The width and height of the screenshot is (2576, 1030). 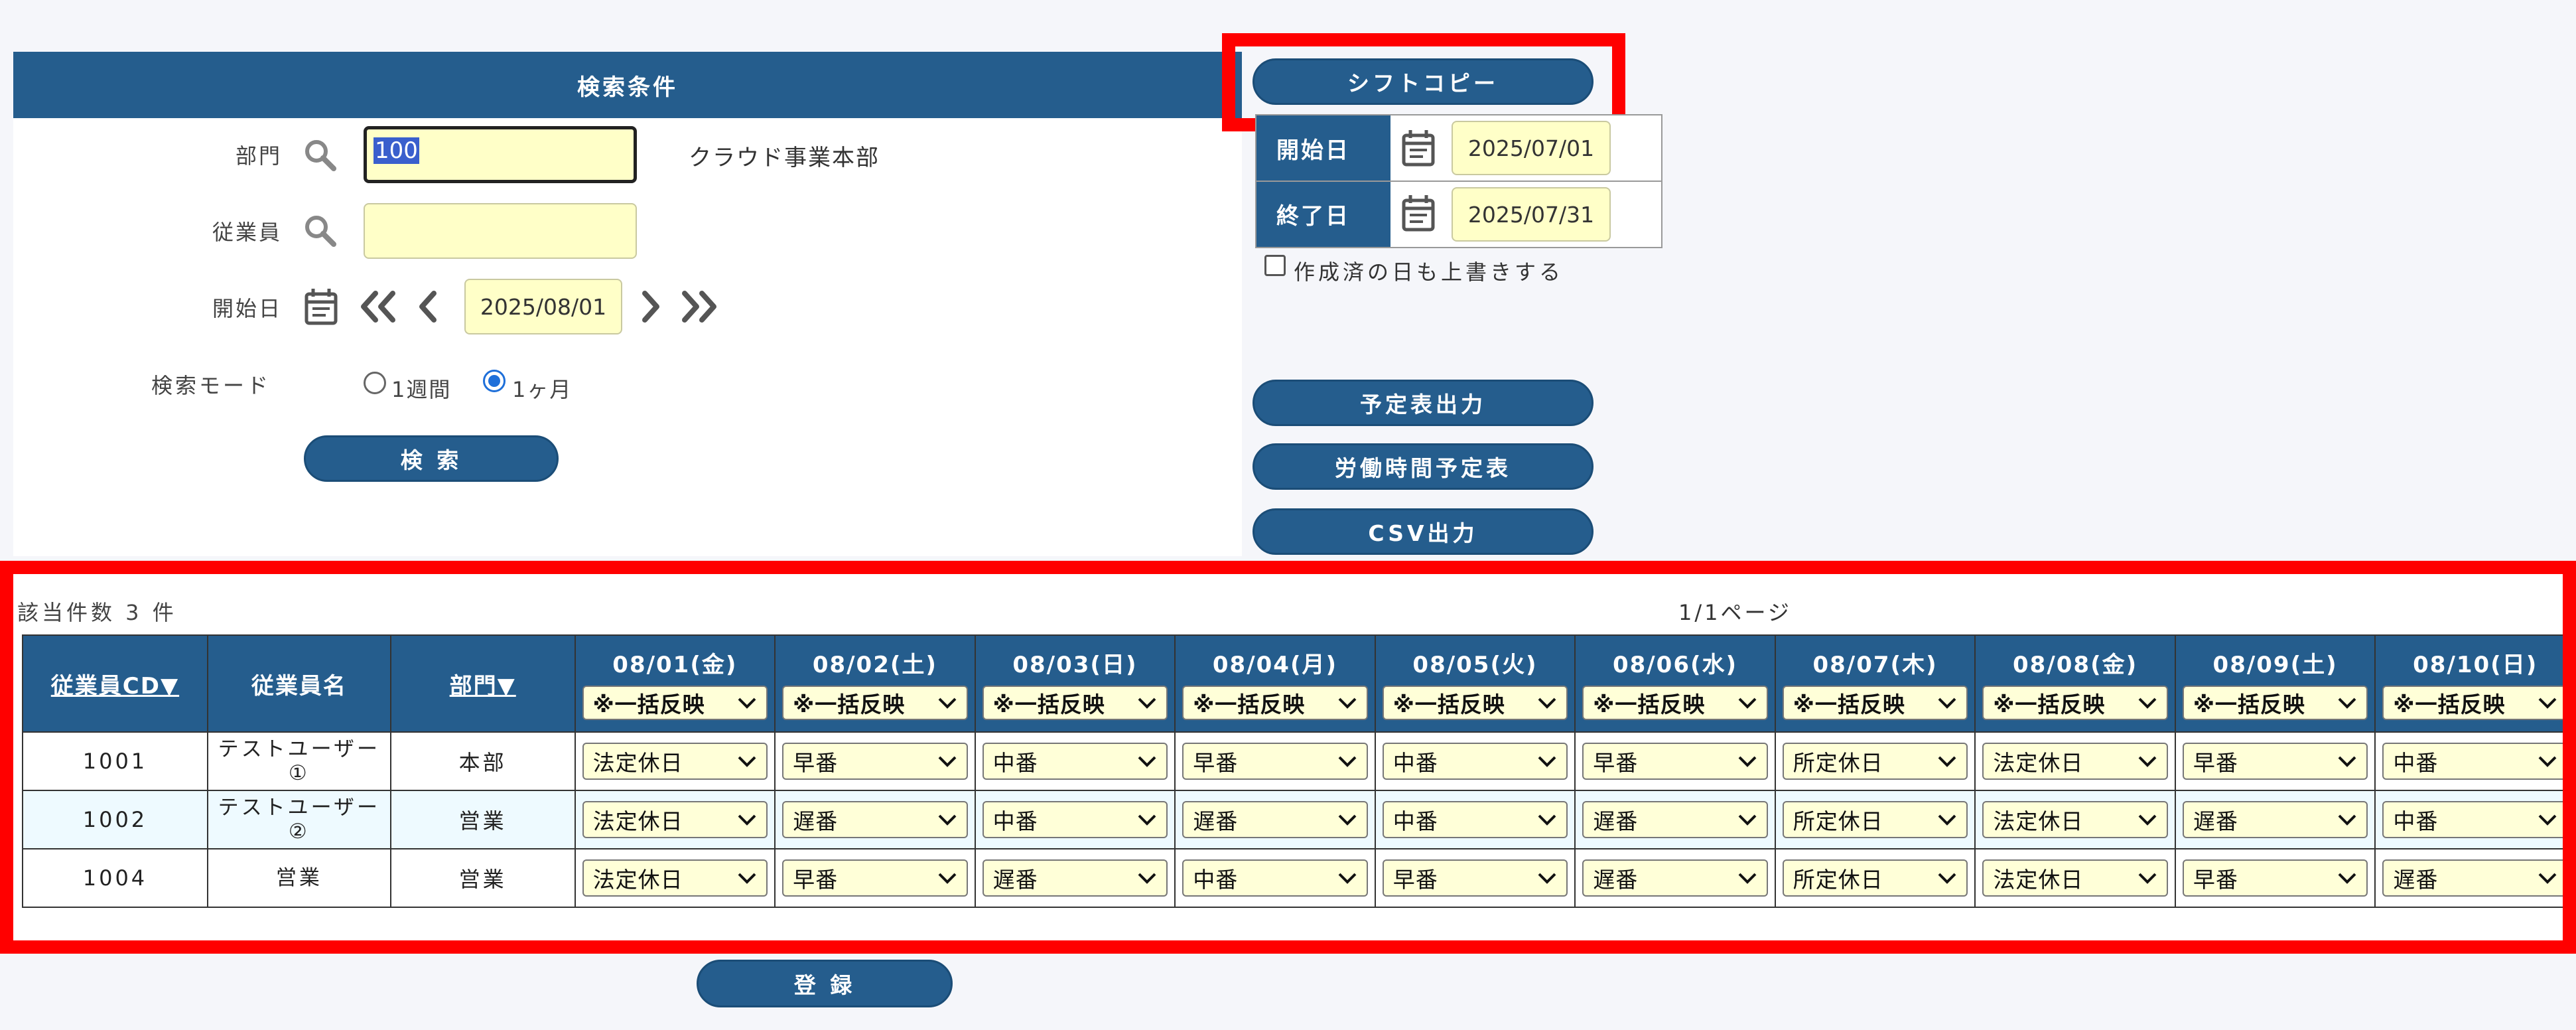 I want to click on mode-1month-label: 1ヶ月, so click(x=542, y=389).